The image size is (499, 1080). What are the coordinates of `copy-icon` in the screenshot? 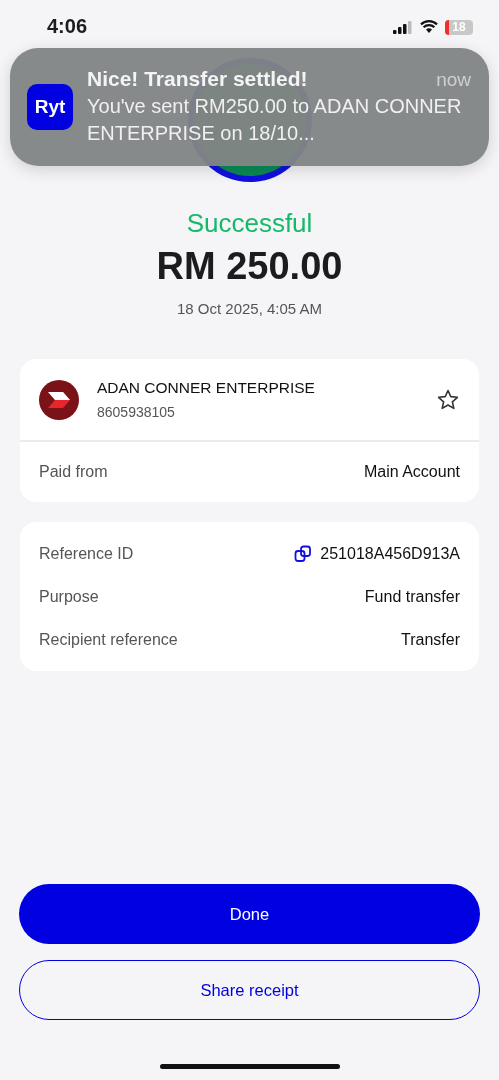 It's located at (303, 553).